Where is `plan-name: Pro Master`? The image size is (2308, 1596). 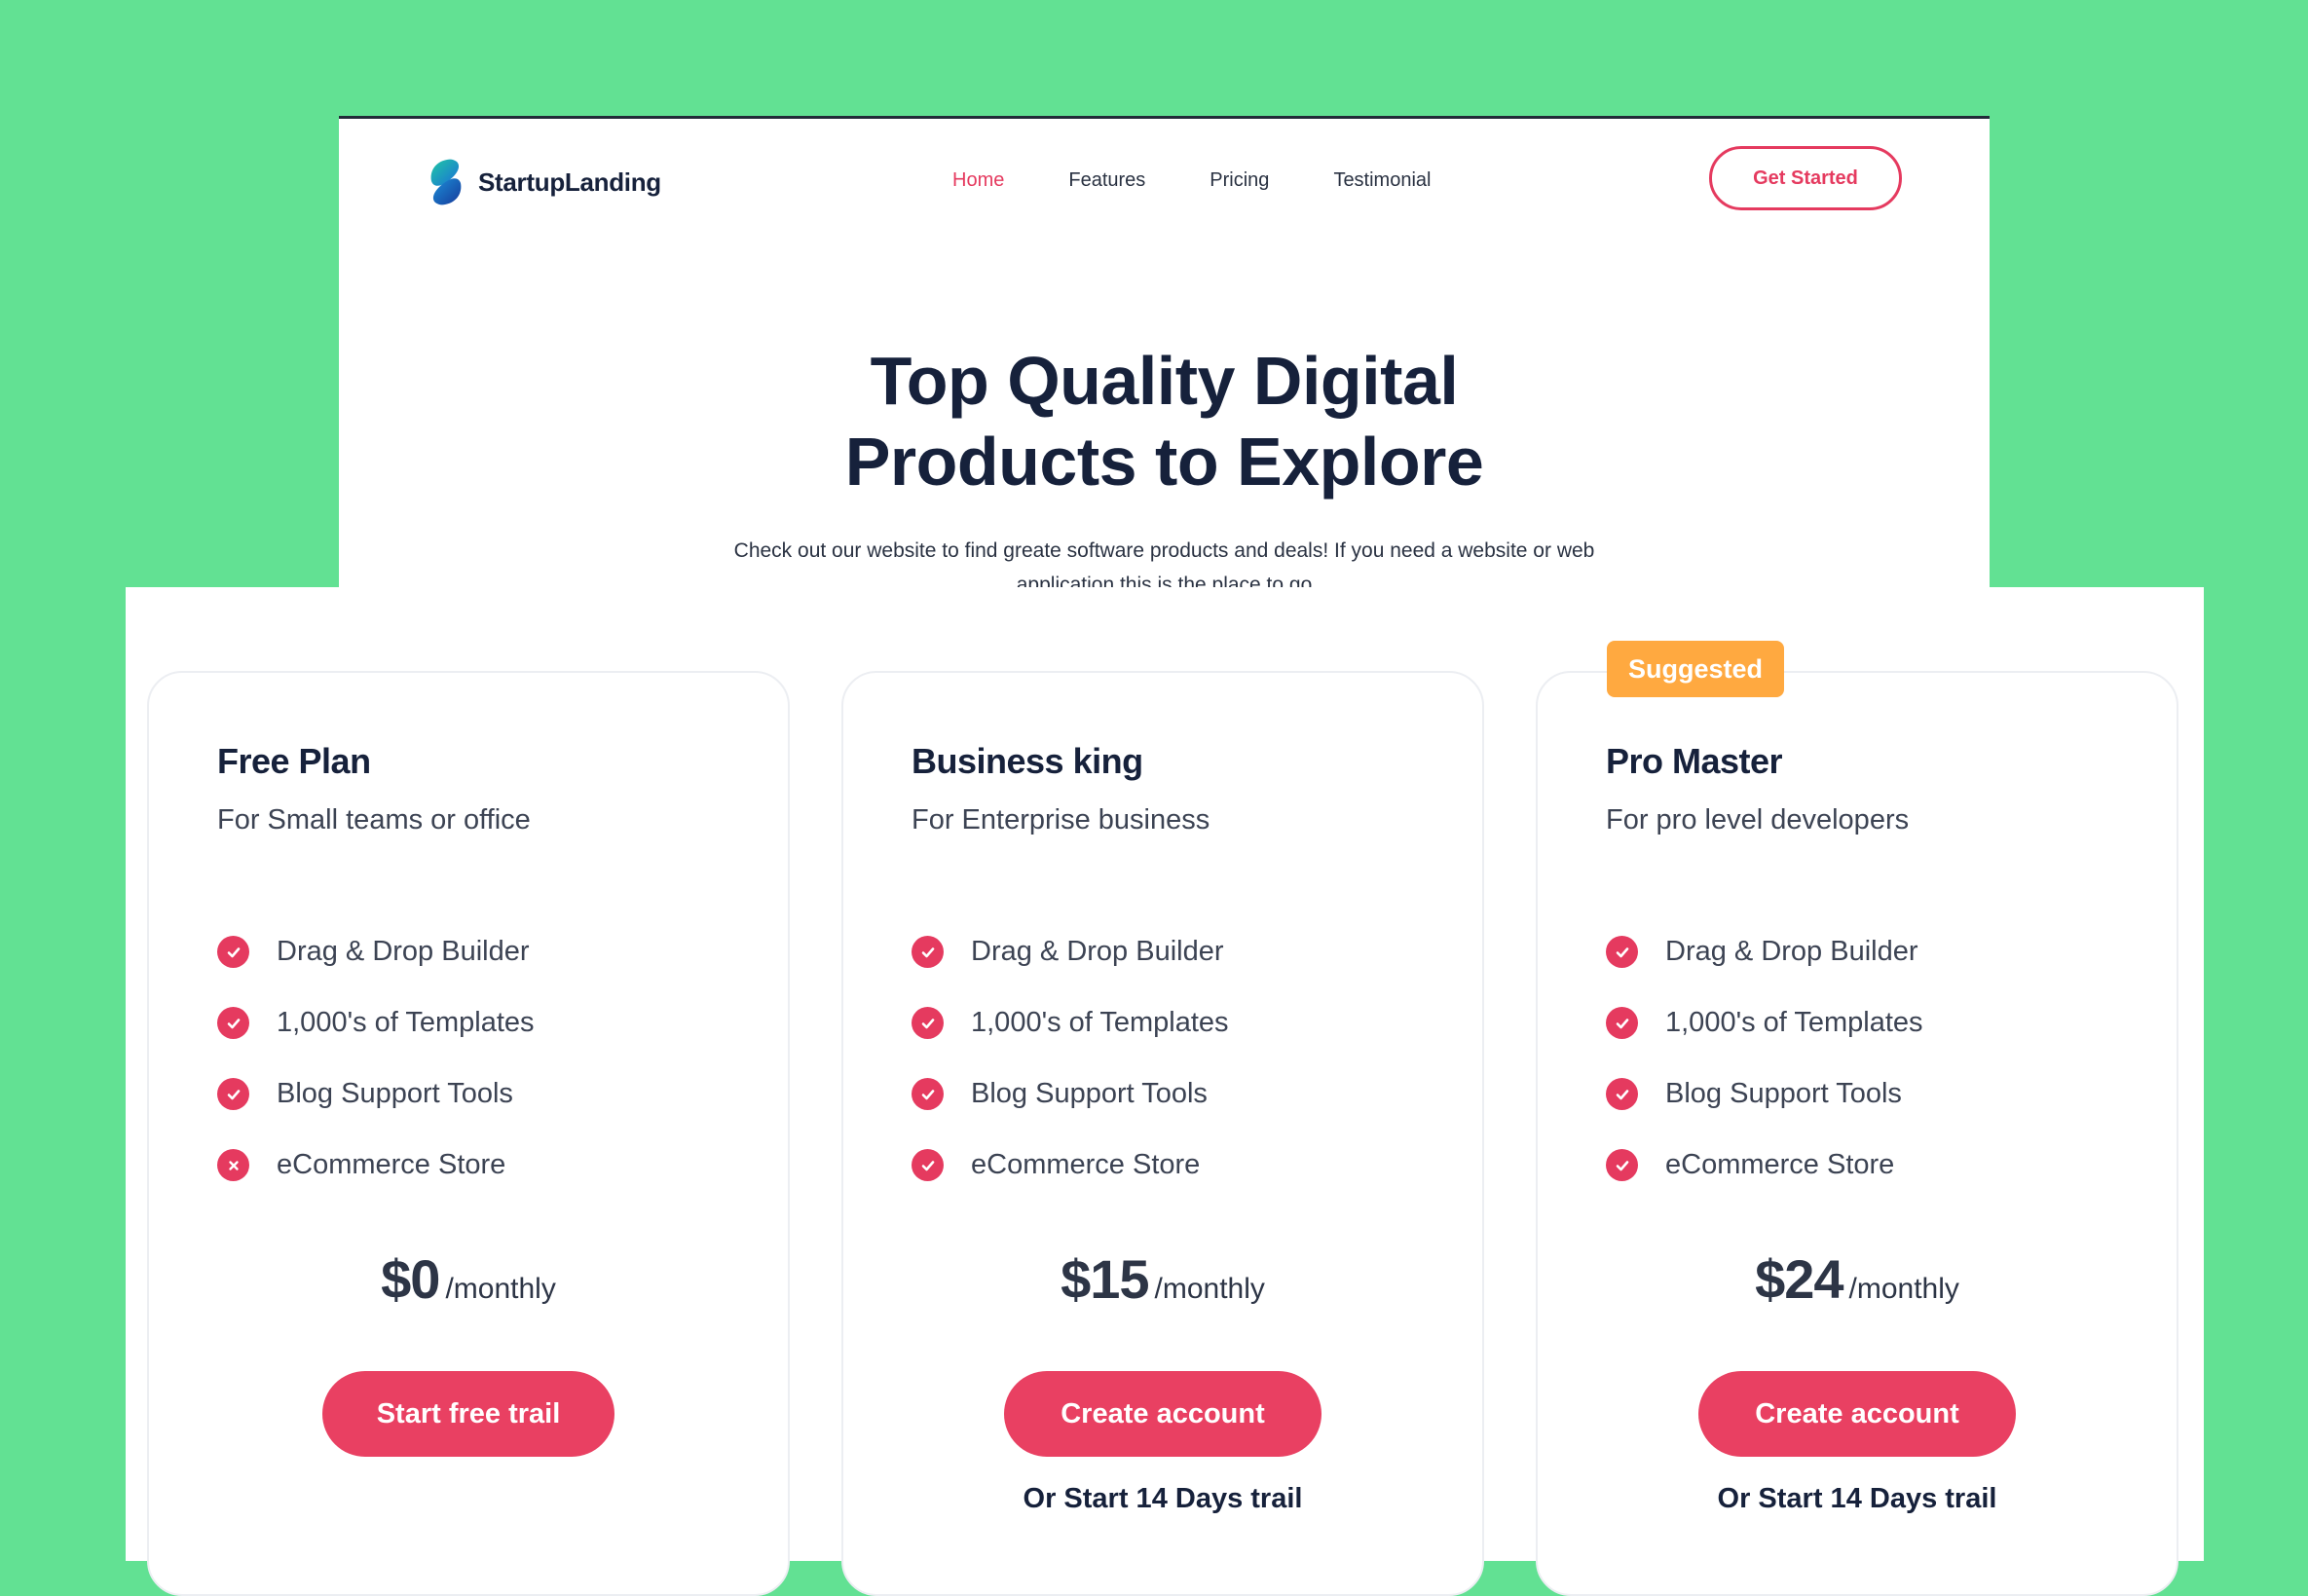 plan-name: Pro Master is located at coordinates (1694, 761).